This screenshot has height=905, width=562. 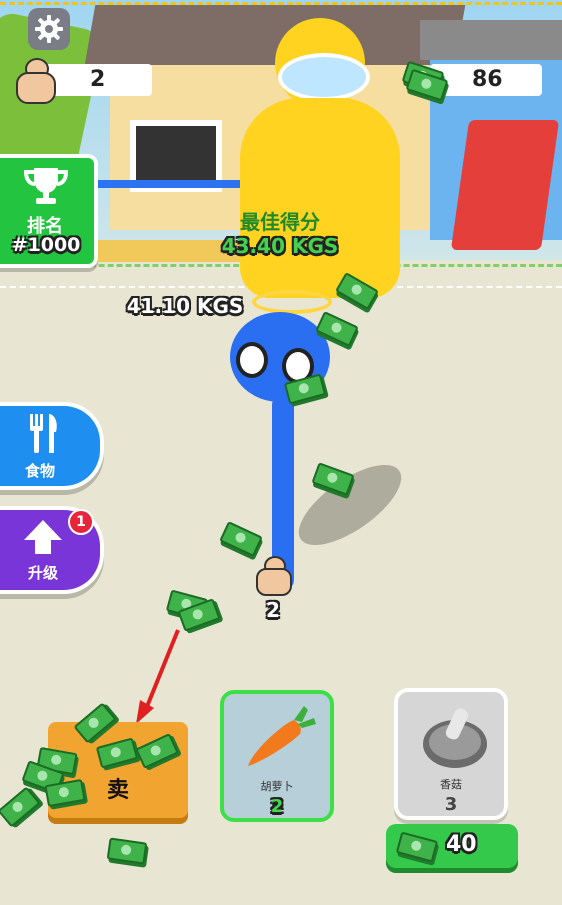 I want to click on money-value: 86, so click(x=487, y=79).